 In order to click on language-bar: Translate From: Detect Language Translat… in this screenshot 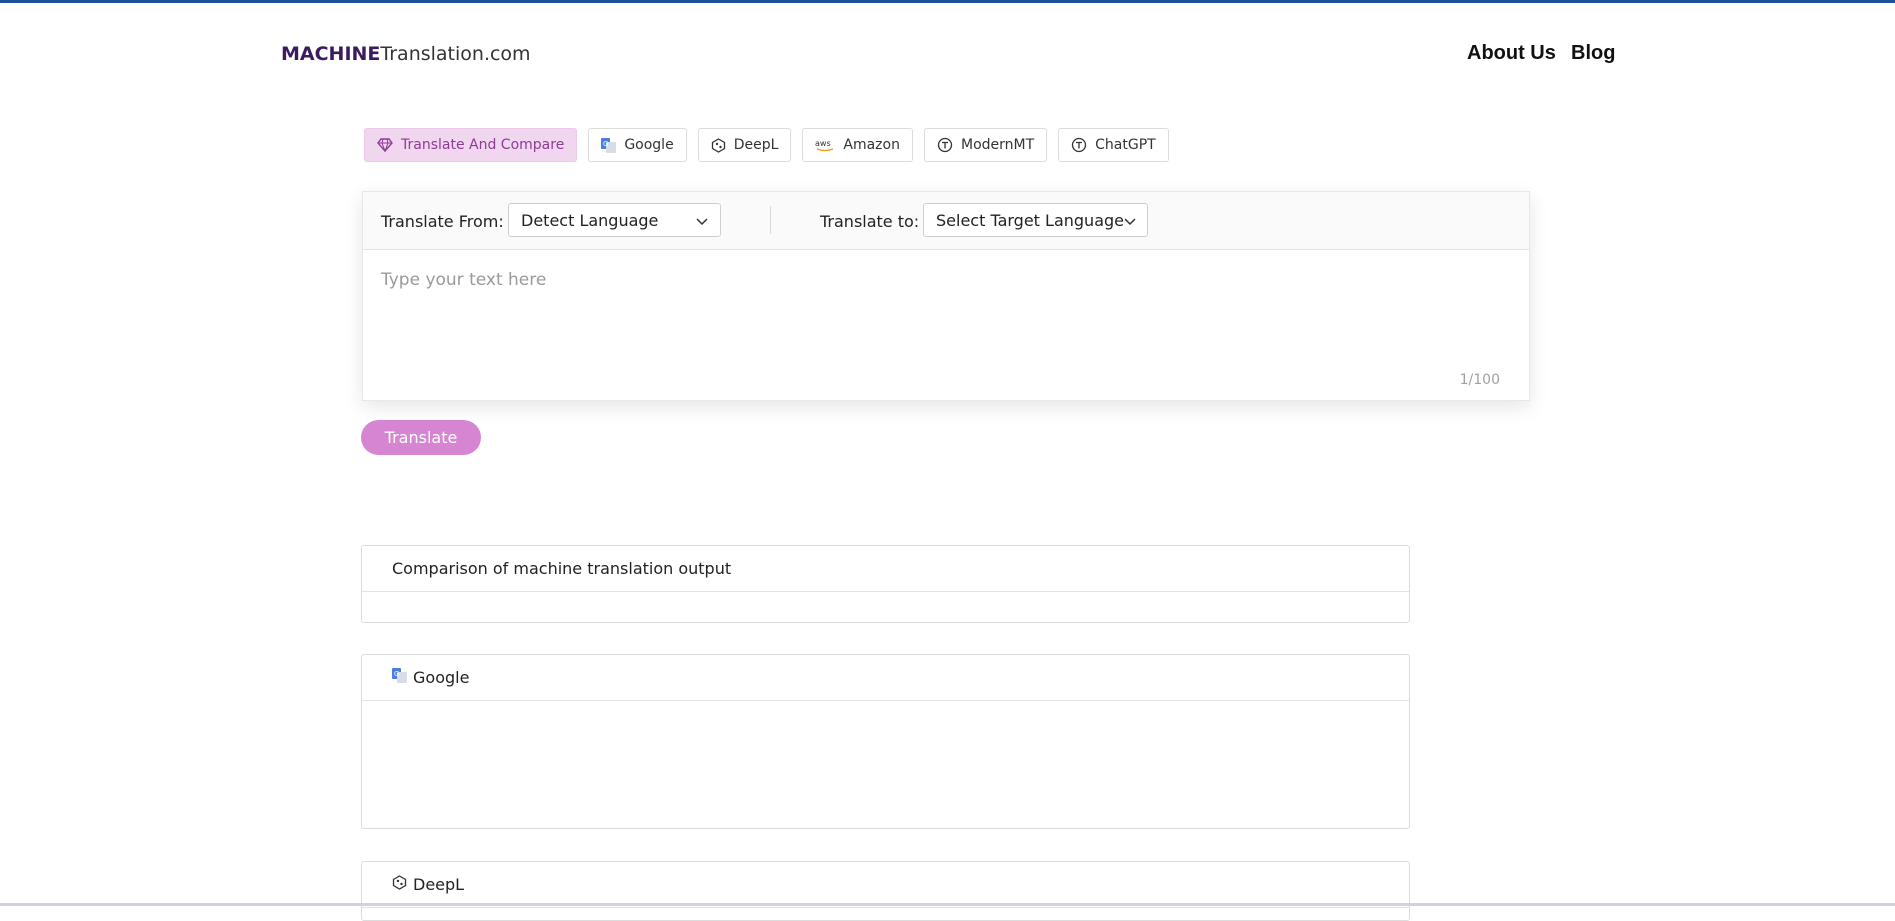, I will do `click(946, 221)`.